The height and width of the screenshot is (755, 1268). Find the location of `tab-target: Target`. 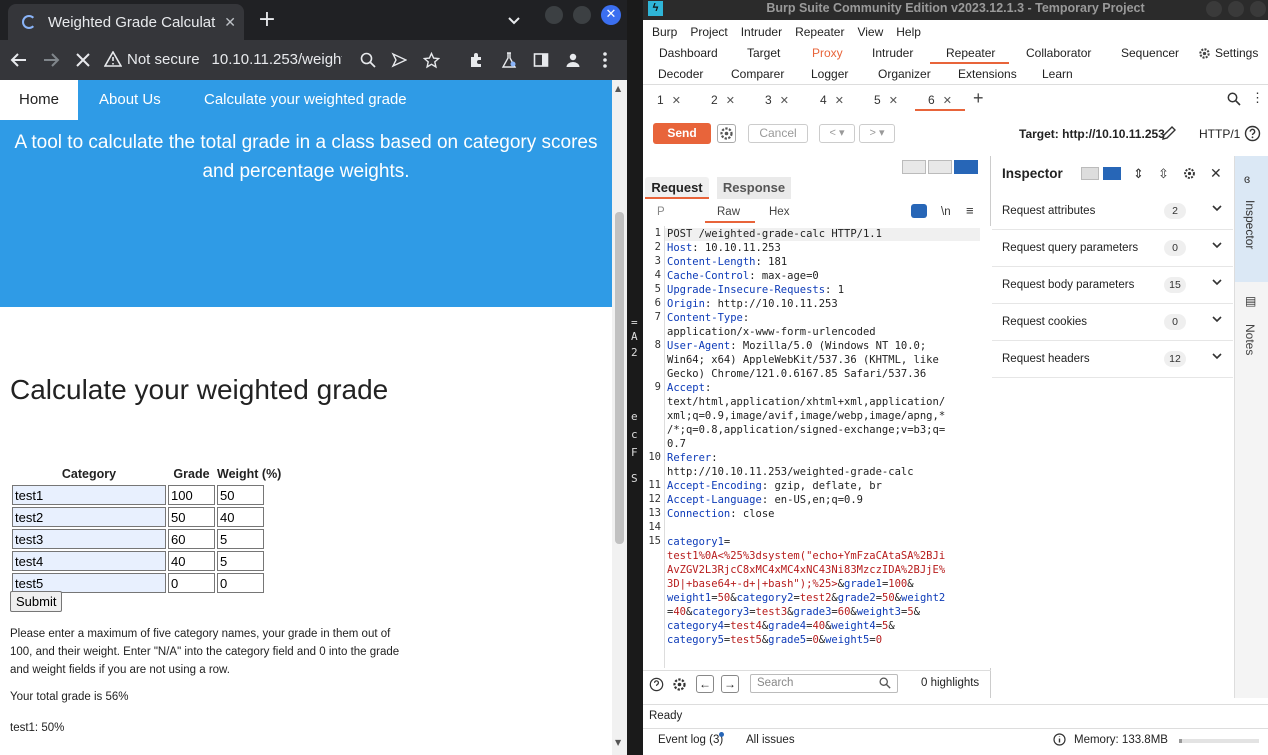

tab-target: Target is located at coordinates (763, 53).